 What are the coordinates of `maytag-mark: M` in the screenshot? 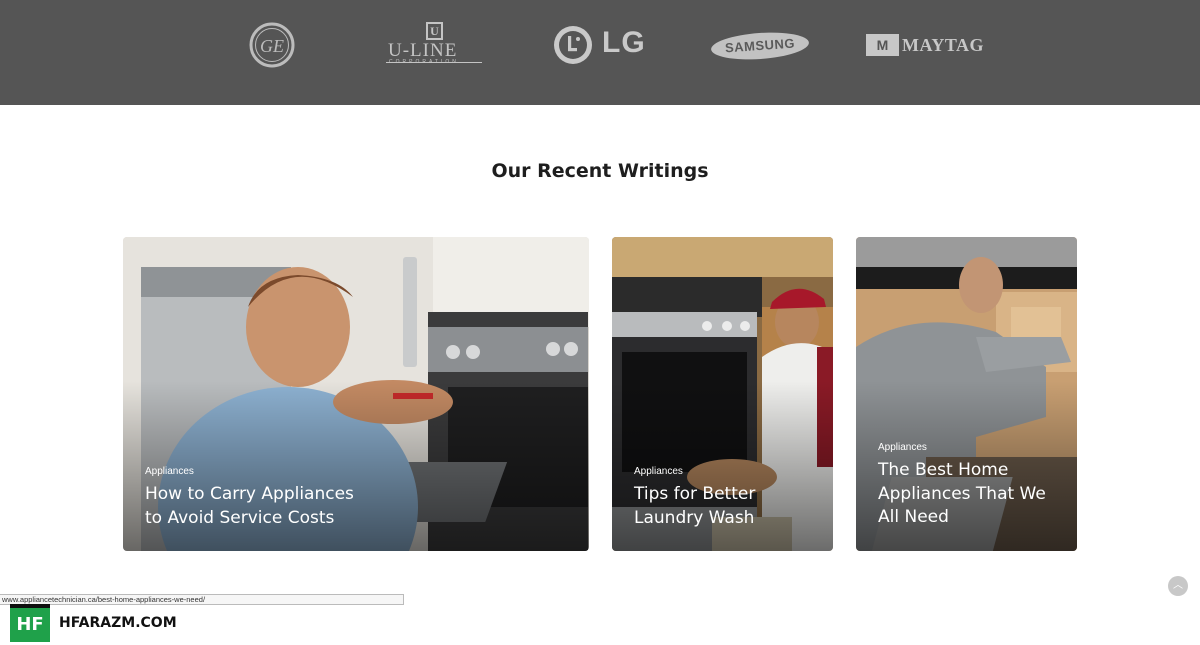 It's located at (882, 45).